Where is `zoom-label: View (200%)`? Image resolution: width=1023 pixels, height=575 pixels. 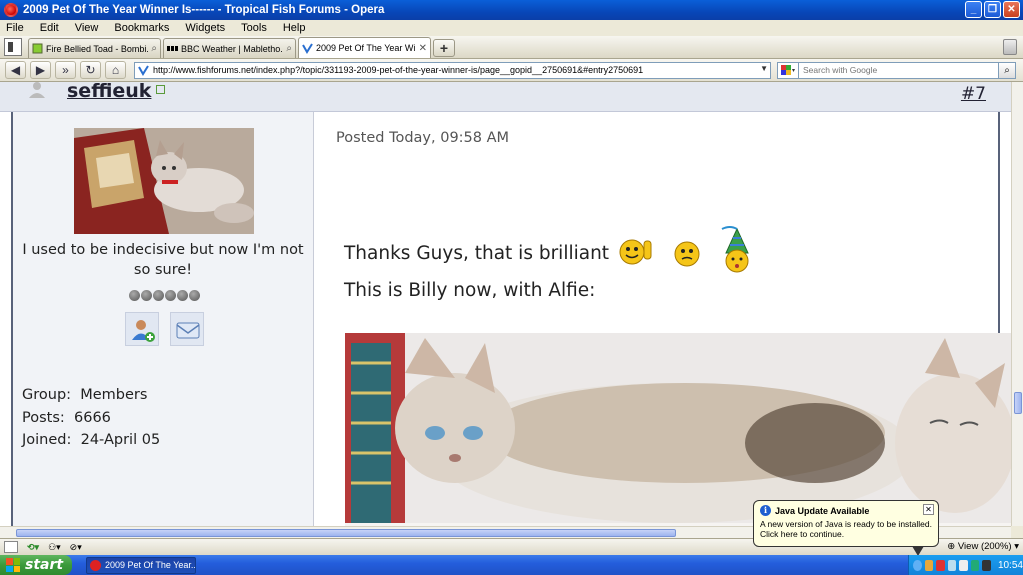 zoom-label: View (200%) is located at coordinates (984, 546).